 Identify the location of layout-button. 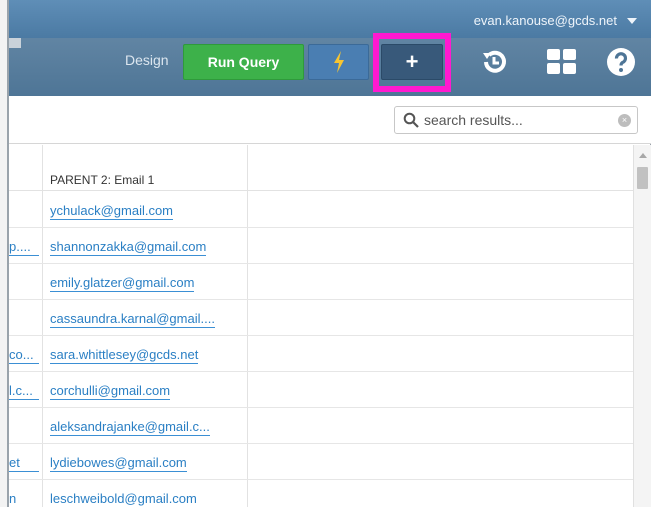
(562, 62).